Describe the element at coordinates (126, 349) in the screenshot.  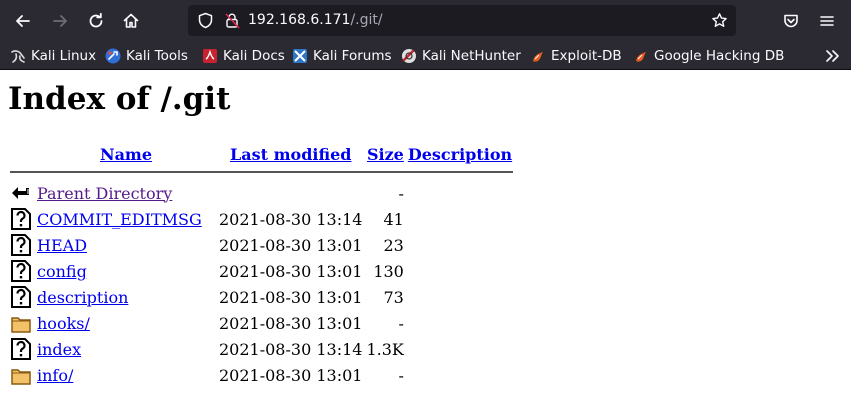
I see `name-cell: index` at that location.